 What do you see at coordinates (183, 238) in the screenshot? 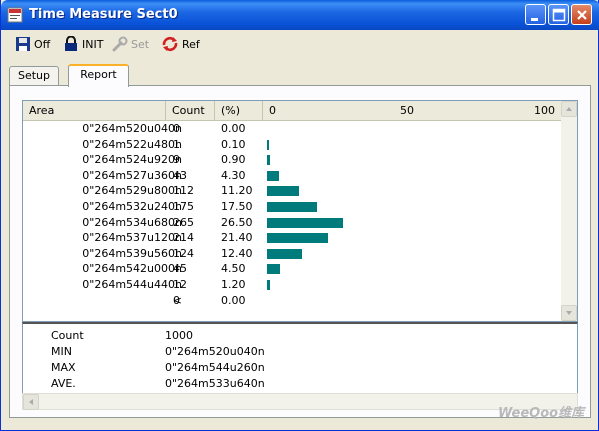
I see `cell-count: 214` at bounding box center [183, 238].